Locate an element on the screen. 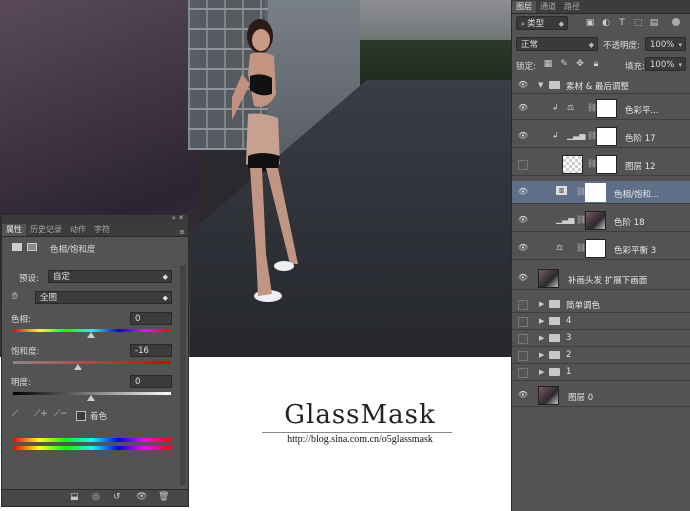  lightness-input: 0 is located at coordinates (151, 381).